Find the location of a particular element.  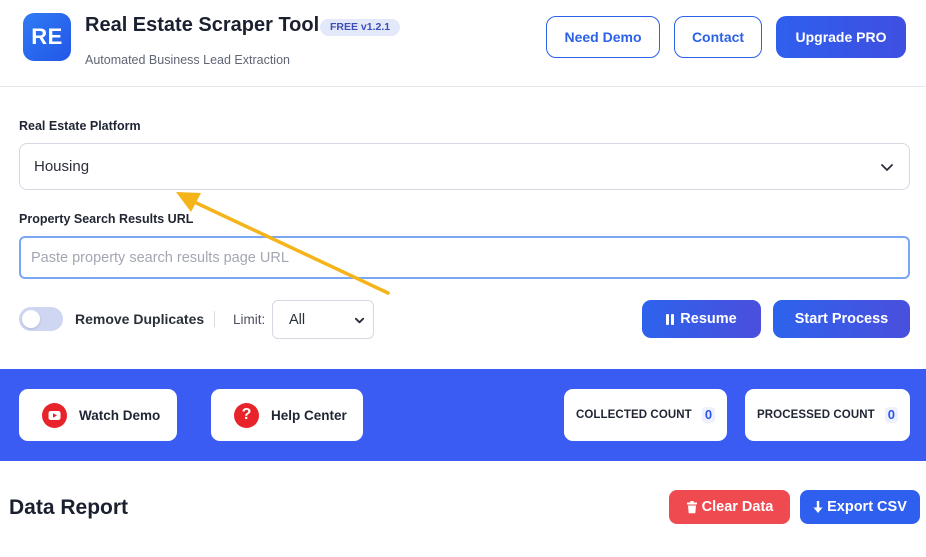

processed-count-value: 0 is located at coordinates (891, 415).